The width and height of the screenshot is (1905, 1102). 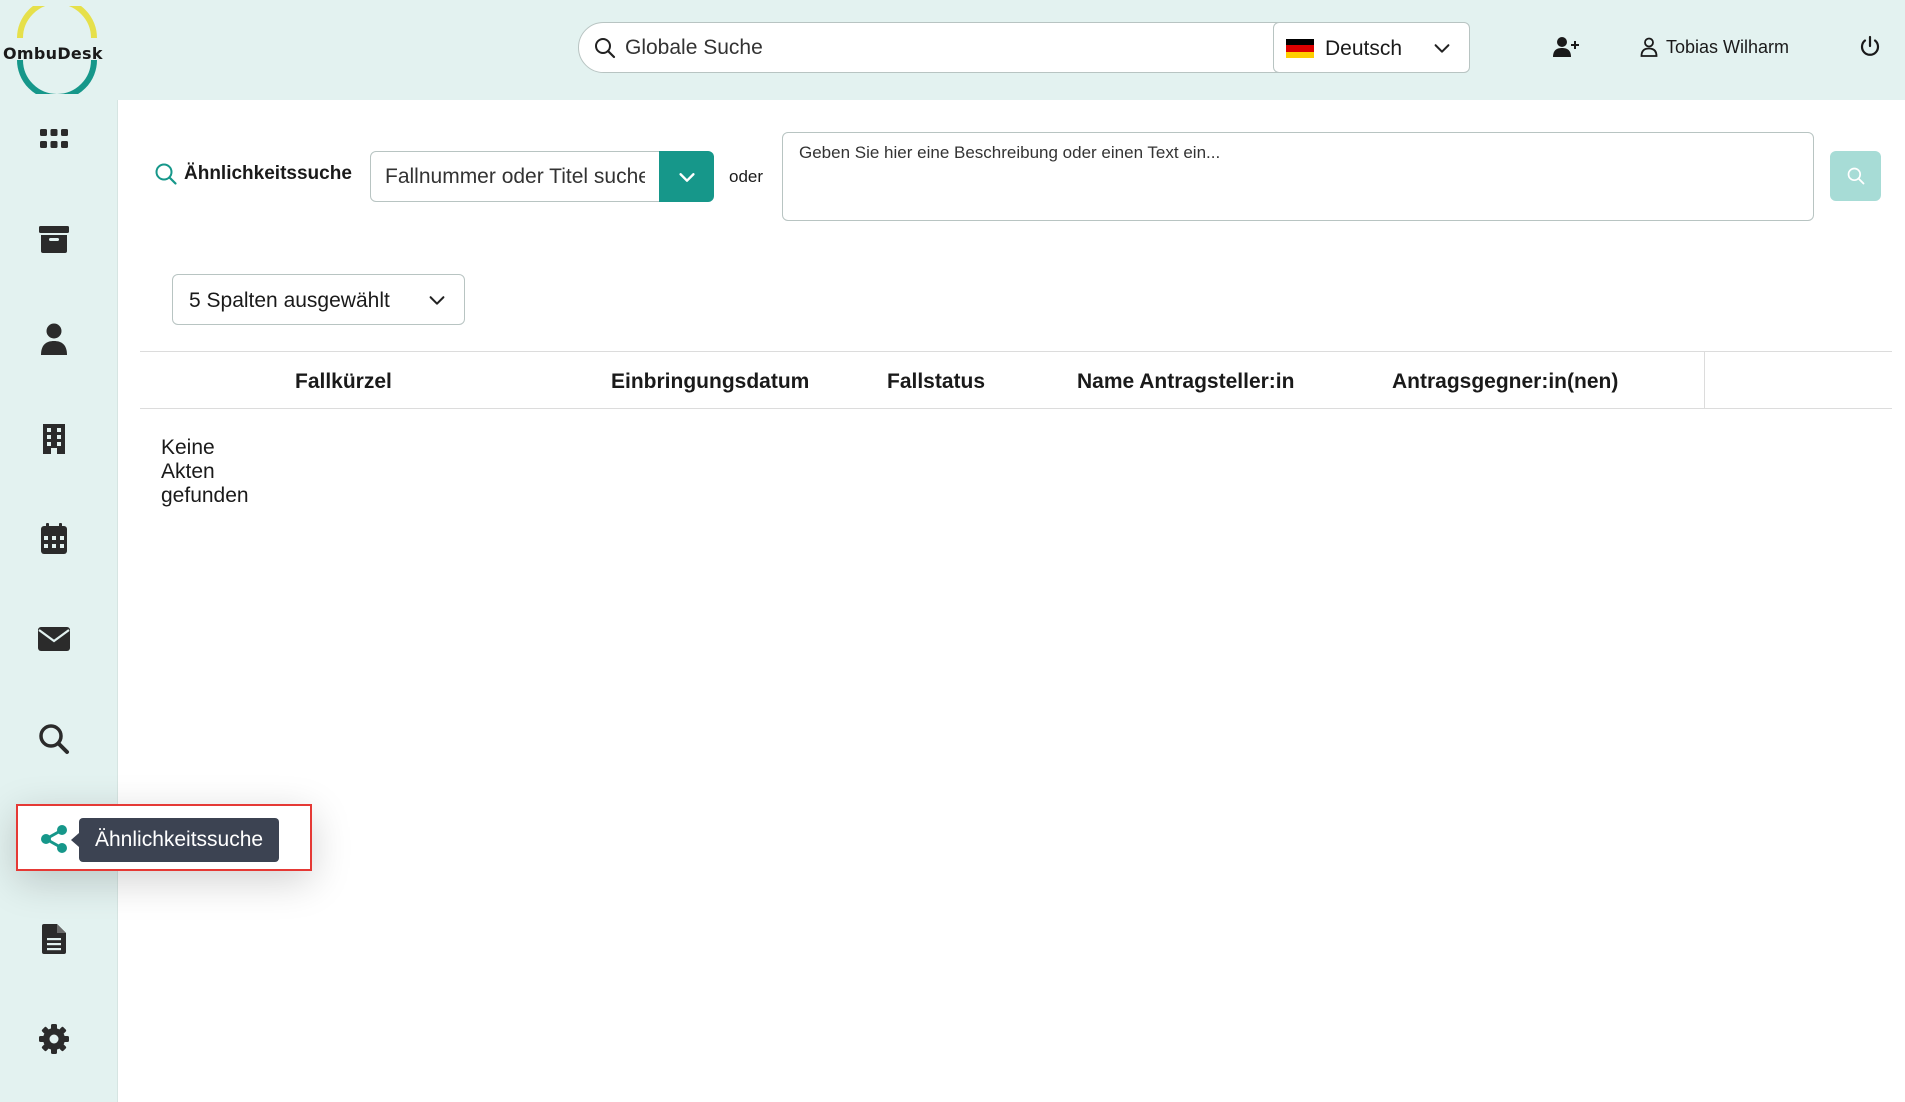 I want to click on sidebar-item-persons, so click(x=54, y=339).